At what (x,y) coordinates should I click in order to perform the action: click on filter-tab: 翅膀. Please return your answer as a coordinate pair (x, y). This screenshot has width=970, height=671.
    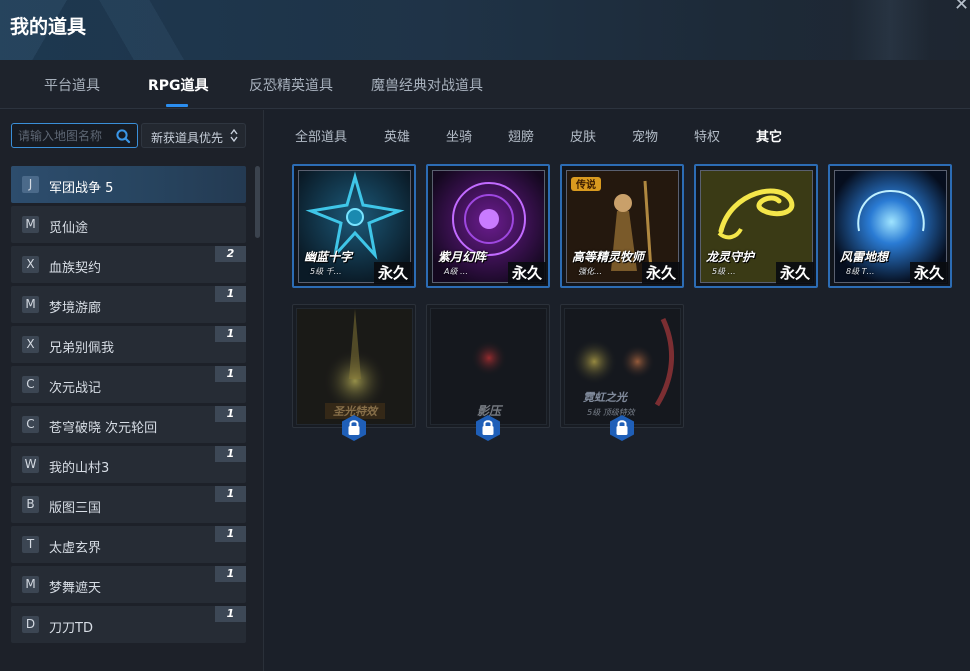
    Looking at the image, I should click on (521, 135).